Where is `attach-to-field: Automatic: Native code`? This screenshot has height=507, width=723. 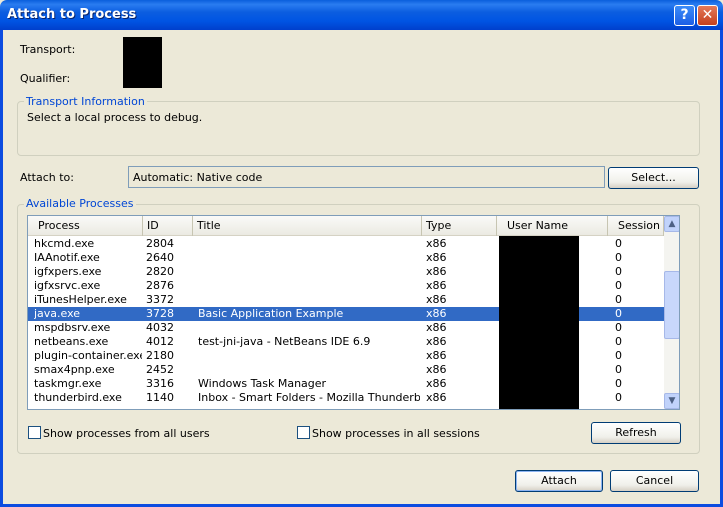
attach-to-field: Automatic: Native code is located at coordinates (366, 177).